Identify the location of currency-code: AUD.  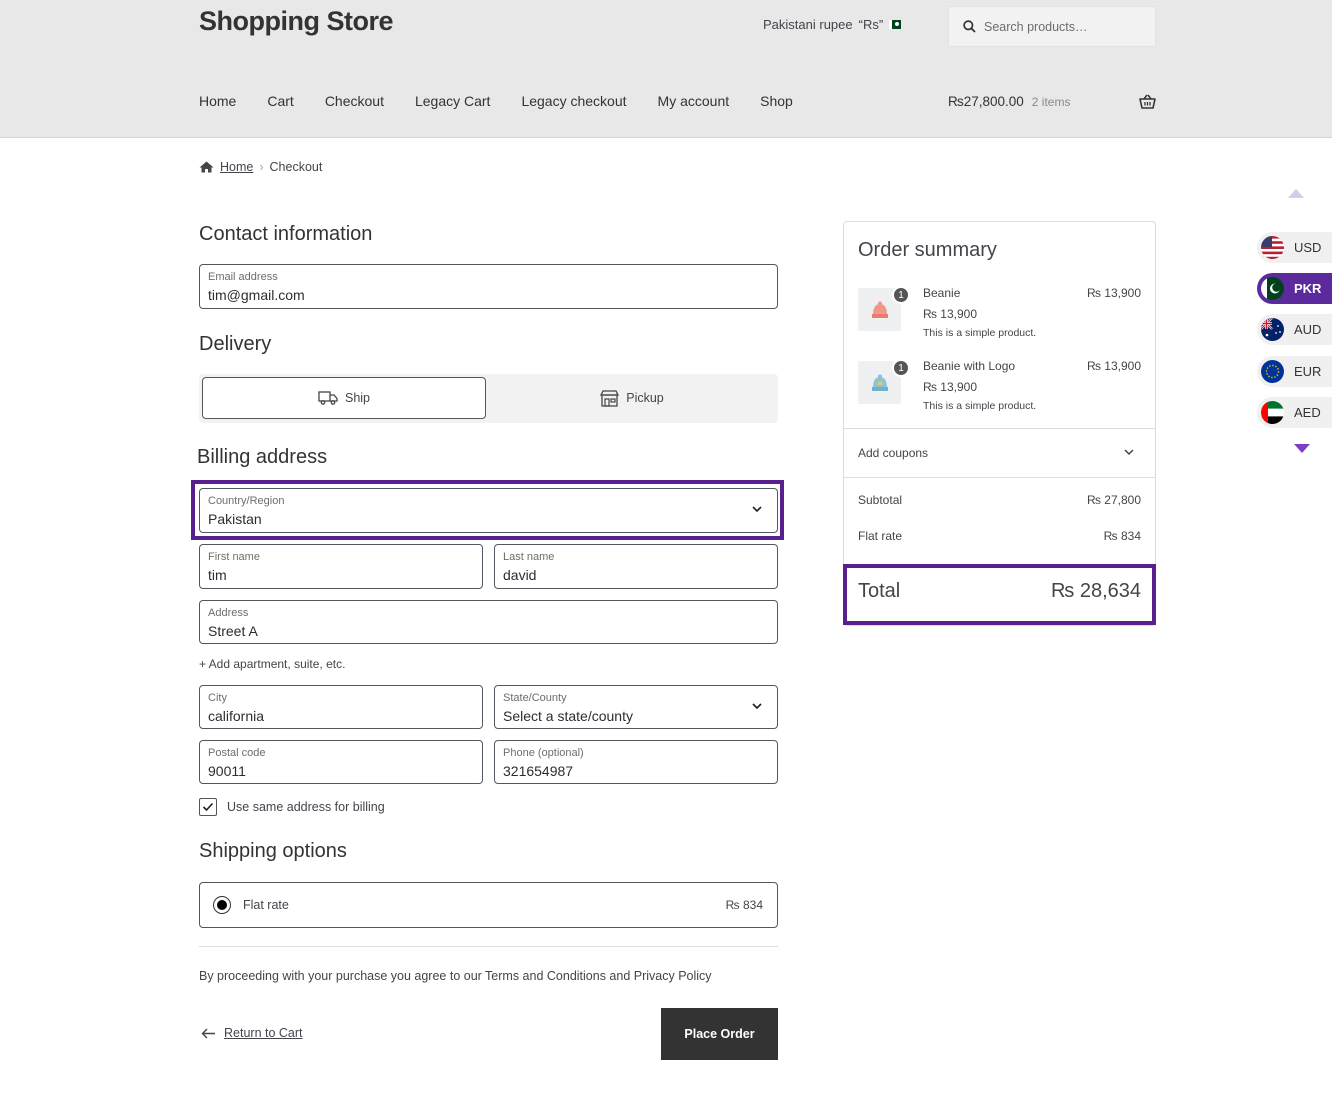
(1308, 329).